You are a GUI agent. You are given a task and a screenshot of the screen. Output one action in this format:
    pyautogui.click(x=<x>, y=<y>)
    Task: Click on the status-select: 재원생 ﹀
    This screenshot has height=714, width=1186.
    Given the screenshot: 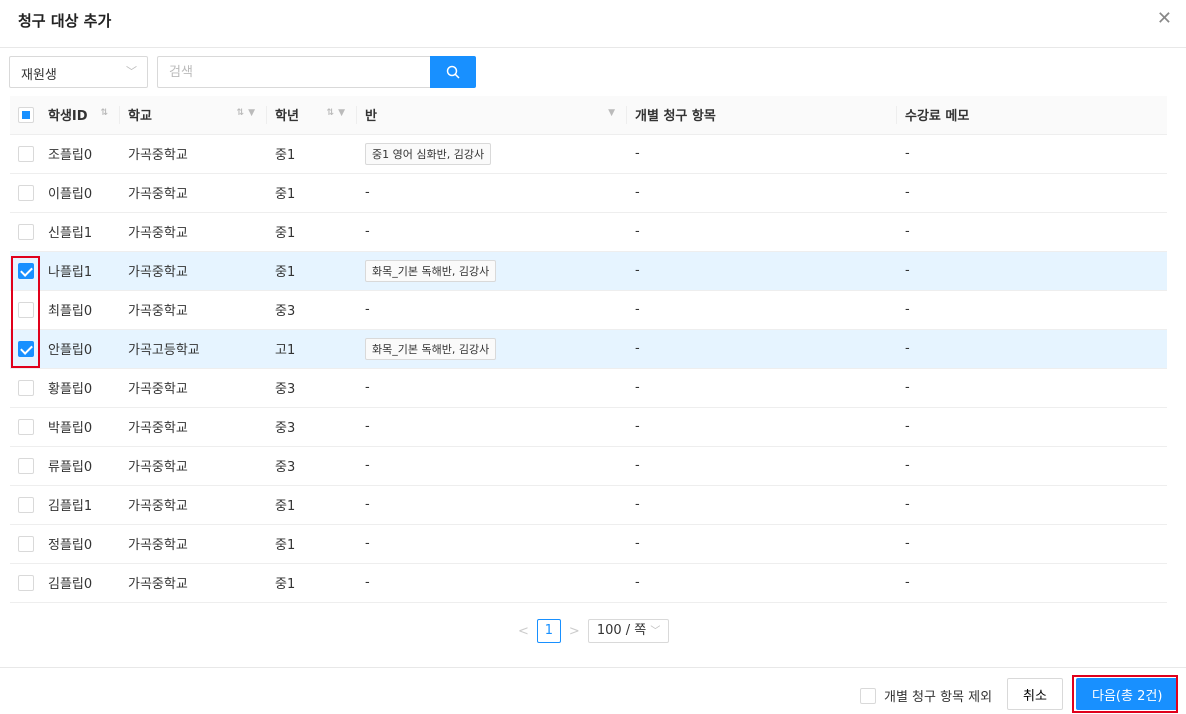 What is the action you would take?
    pyautogui.click(x=78, y=72)
    